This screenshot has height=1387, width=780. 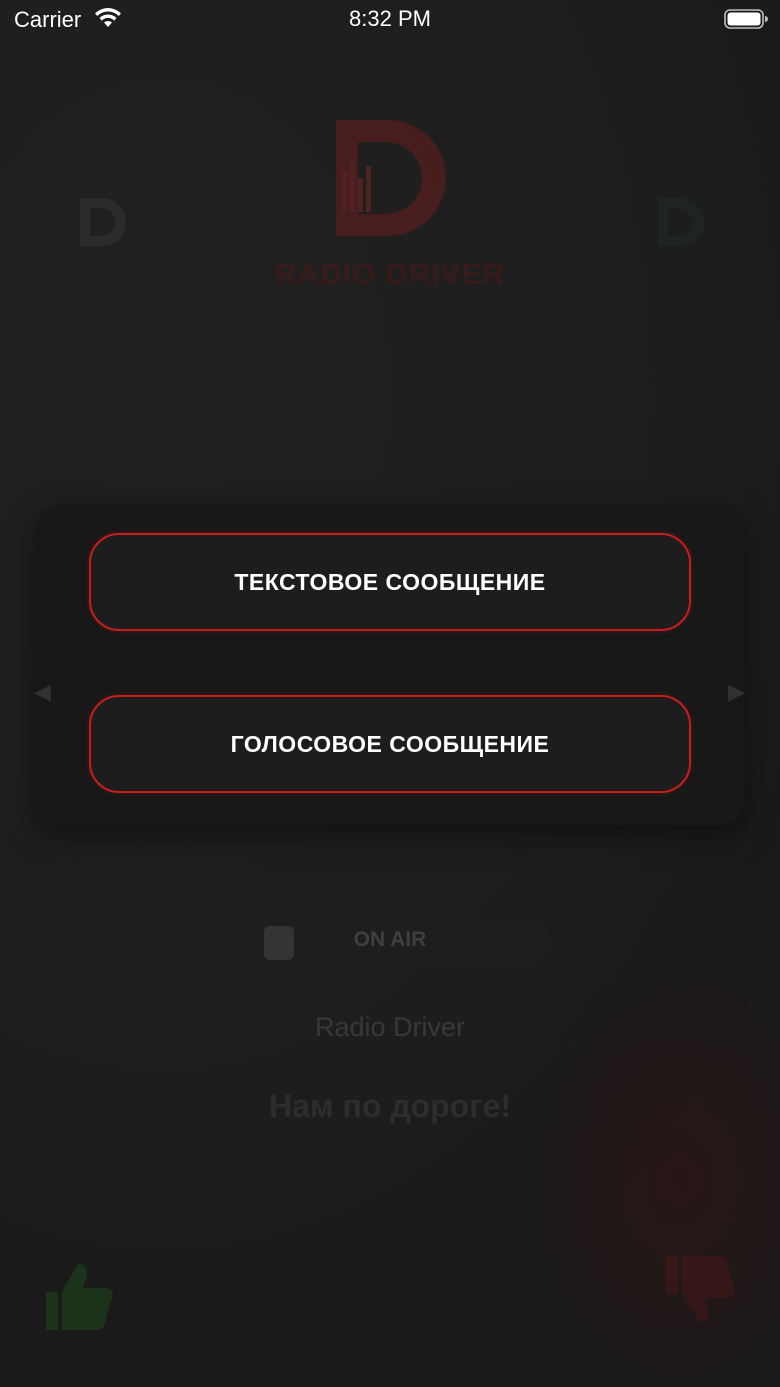 I want to click on status-bar: Carrier 8:32 PM, so click(x=390, y=20).